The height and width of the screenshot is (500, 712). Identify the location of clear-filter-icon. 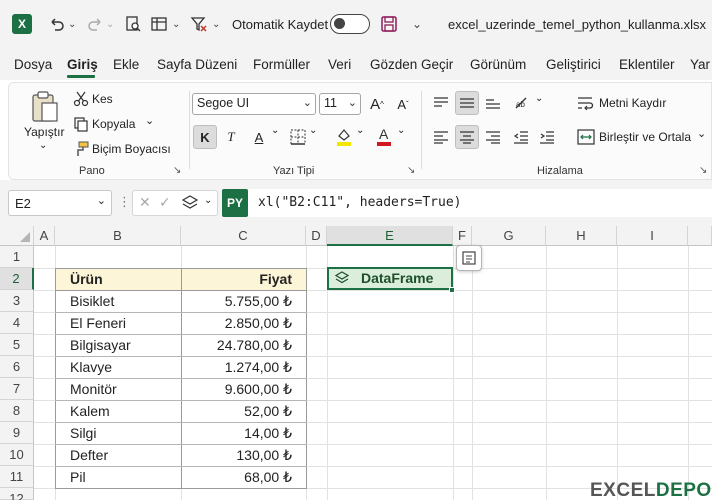
(199, 24).